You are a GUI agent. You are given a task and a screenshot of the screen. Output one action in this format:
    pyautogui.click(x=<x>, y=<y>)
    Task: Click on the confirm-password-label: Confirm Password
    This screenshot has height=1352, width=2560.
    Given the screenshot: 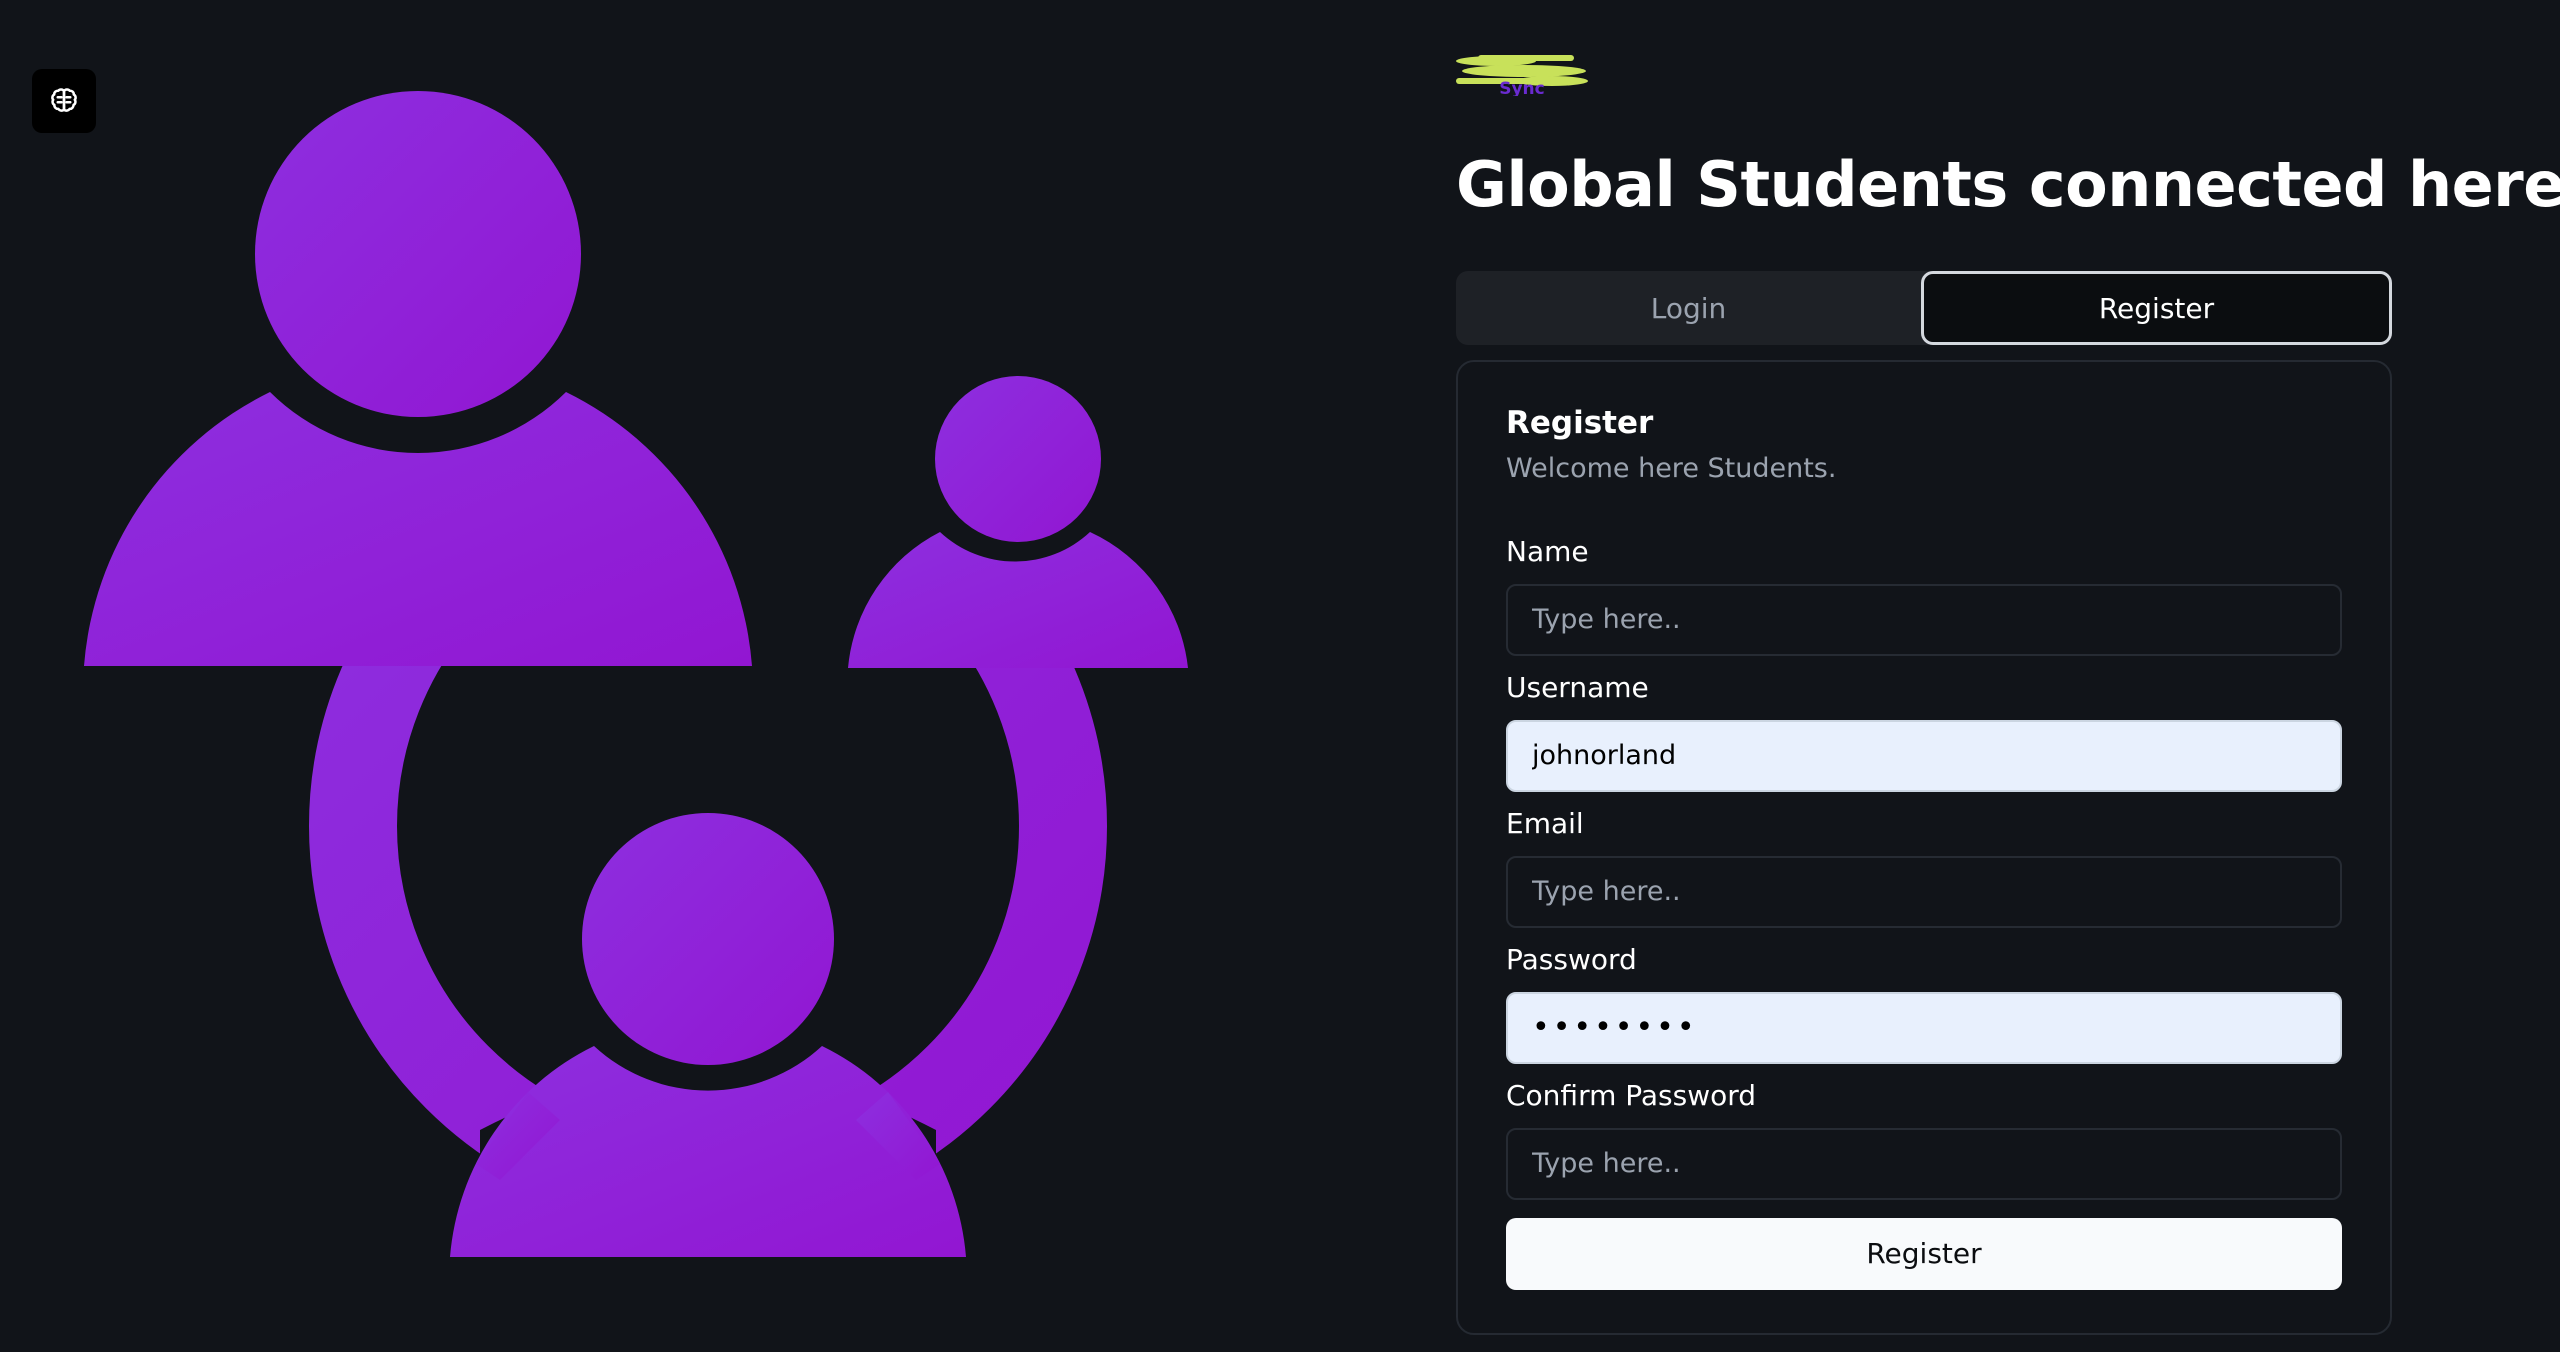 What is the action you would take?
    pyautogui.click(x=1631, y=1095)
    